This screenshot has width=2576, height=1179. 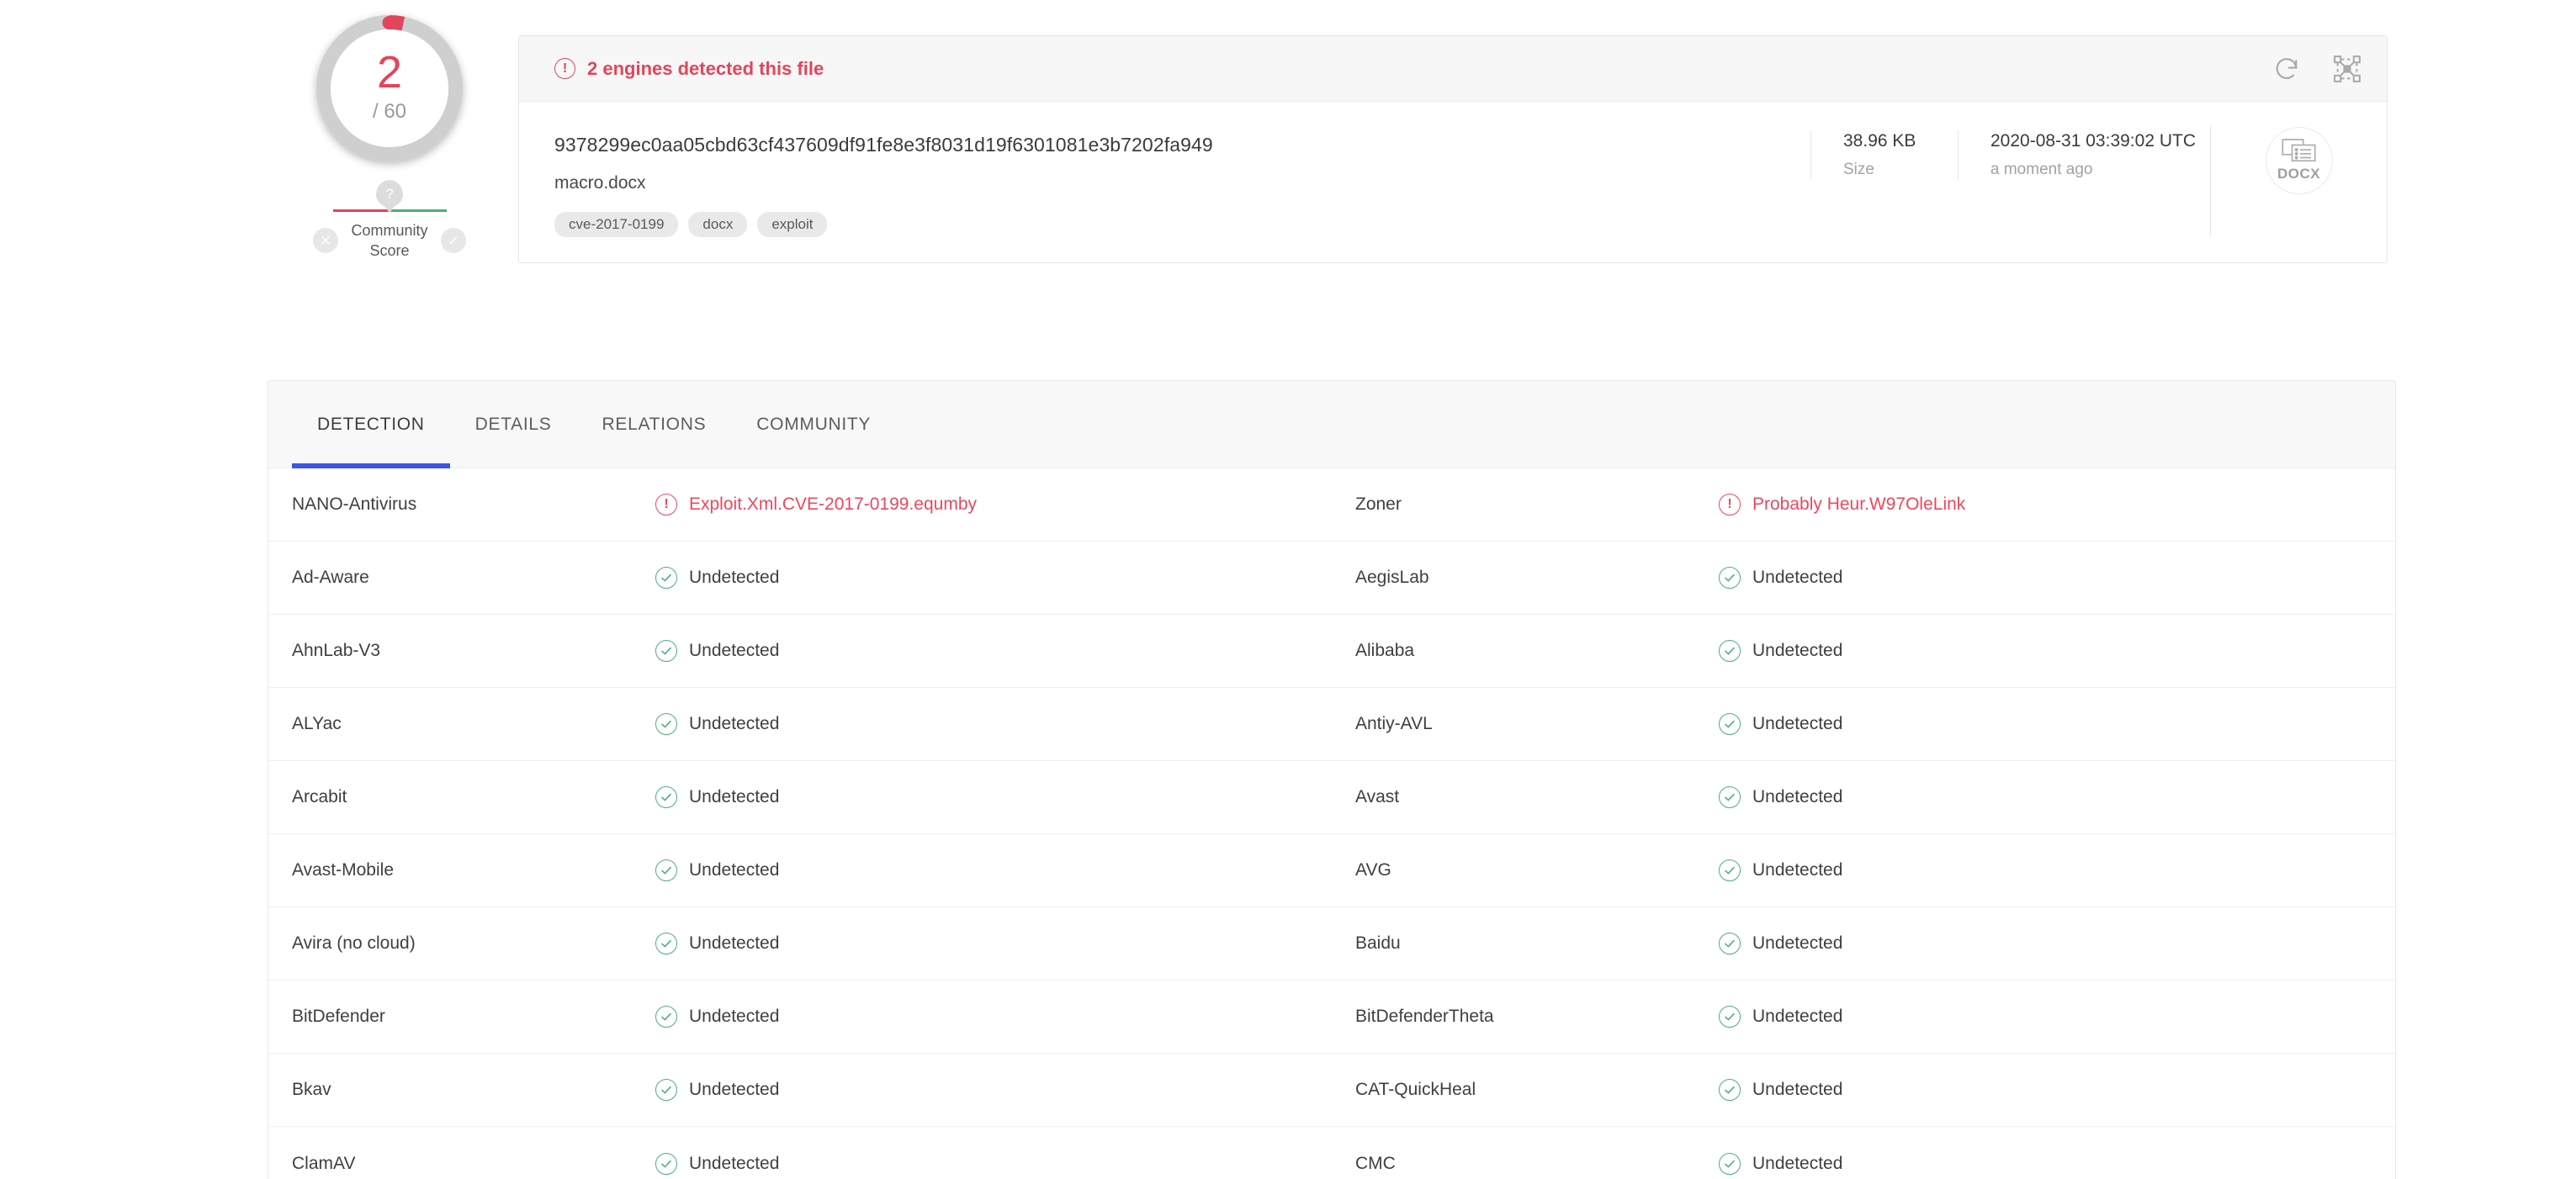 What do you see at coordinates (654, 425) in the screenshot?
I see `tab-relations: RELATIONS` at bounding box center [654, 425].